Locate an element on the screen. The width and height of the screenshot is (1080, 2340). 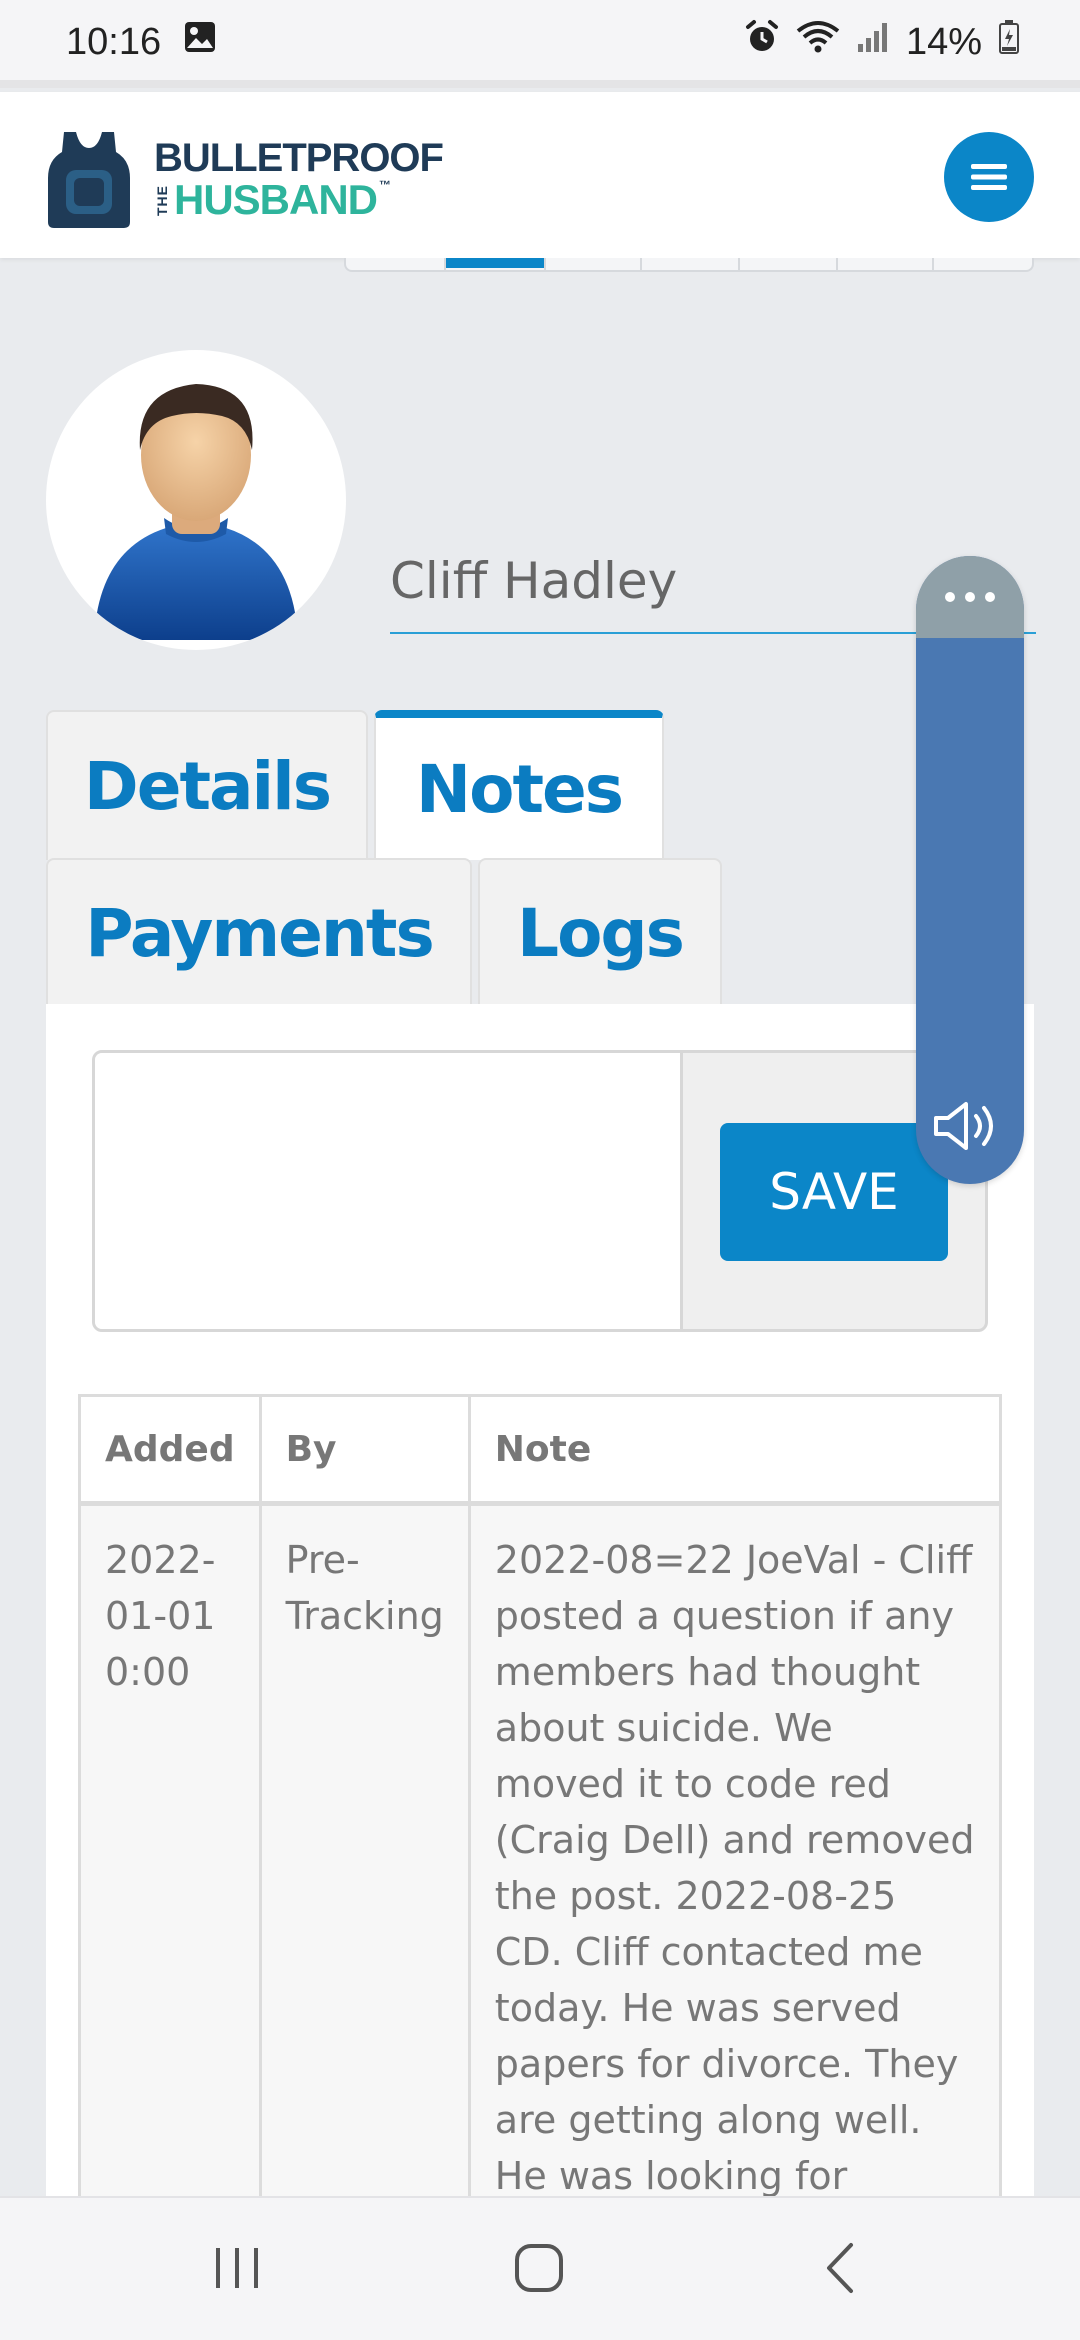
status-time: 10:16 is located at coordinates (114, 41).